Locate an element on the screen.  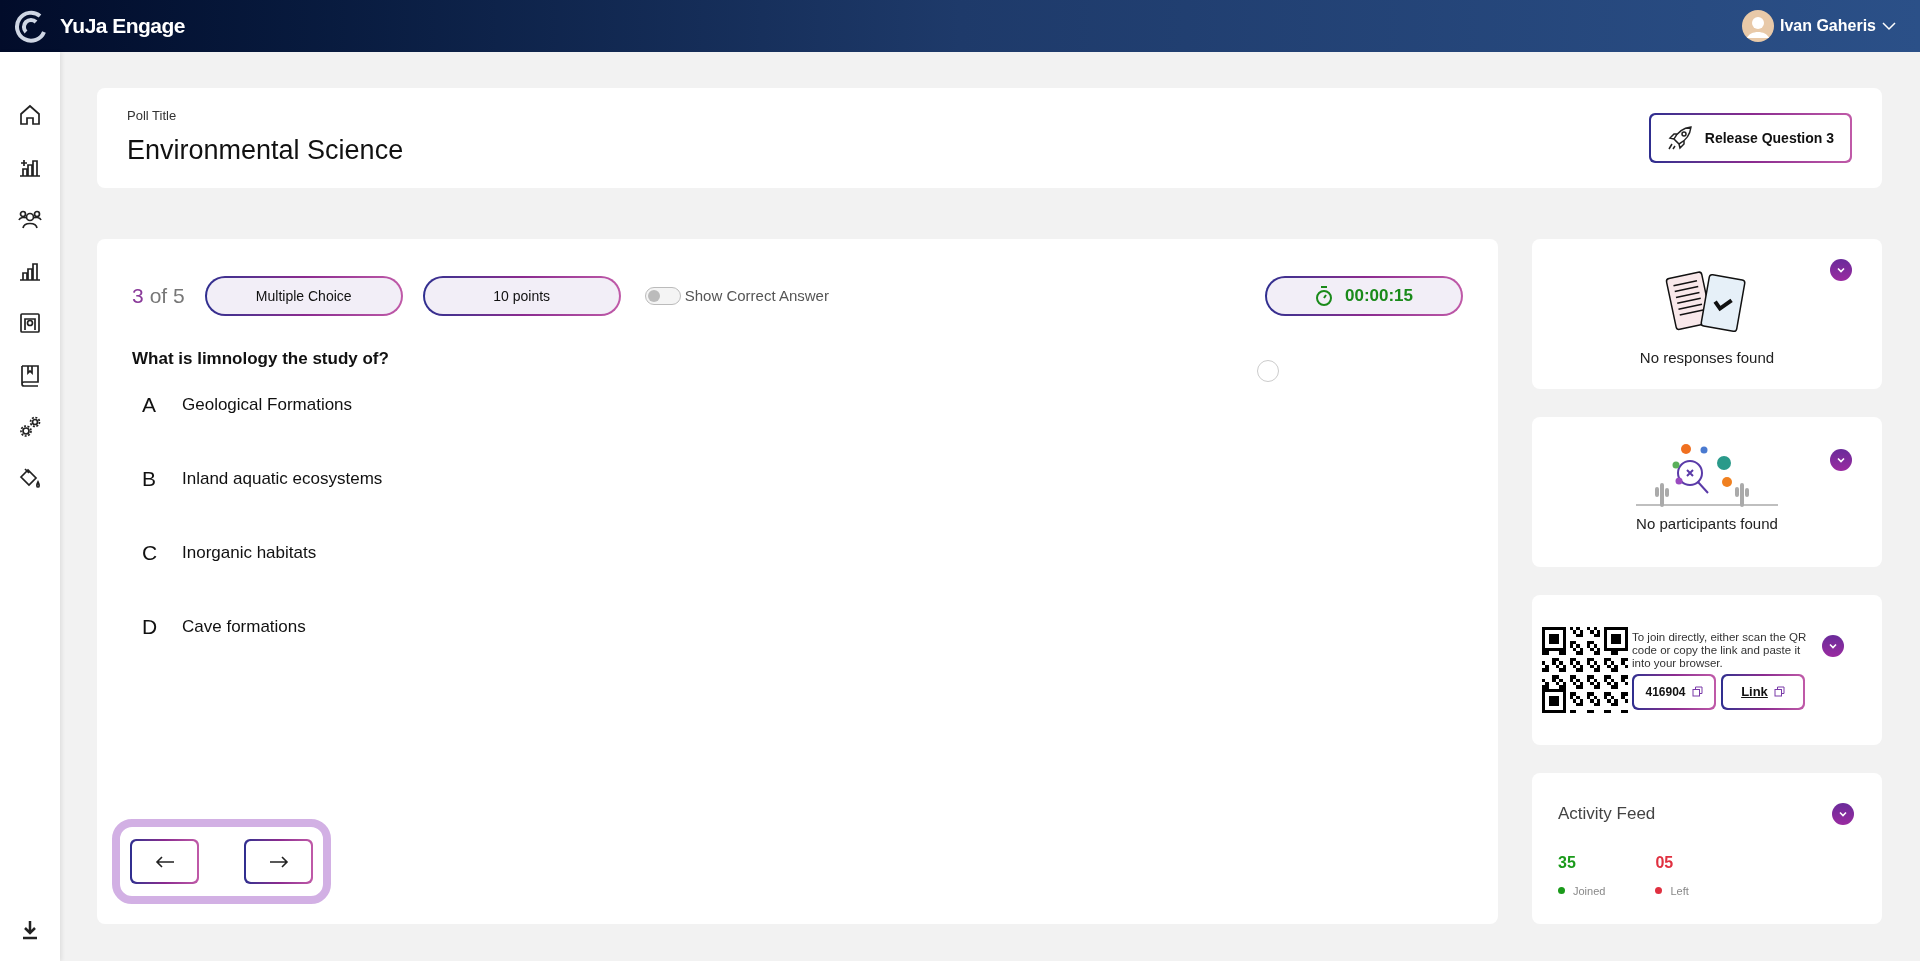
toggle-label: Show Correct Answer is located at coordinates (756, 295).